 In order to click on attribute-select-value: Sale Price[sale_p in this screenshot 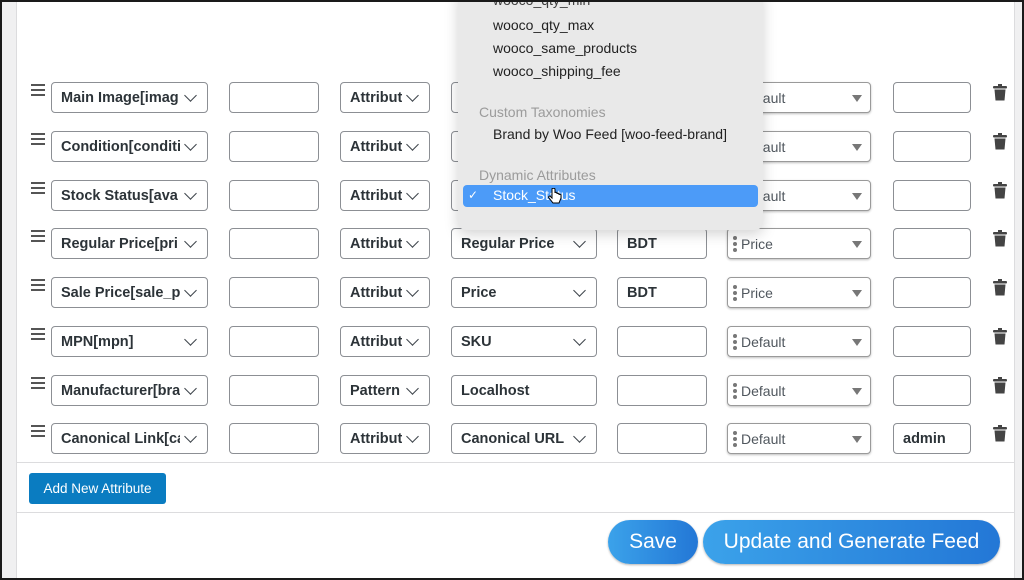, I will do `click(120, 292)`.